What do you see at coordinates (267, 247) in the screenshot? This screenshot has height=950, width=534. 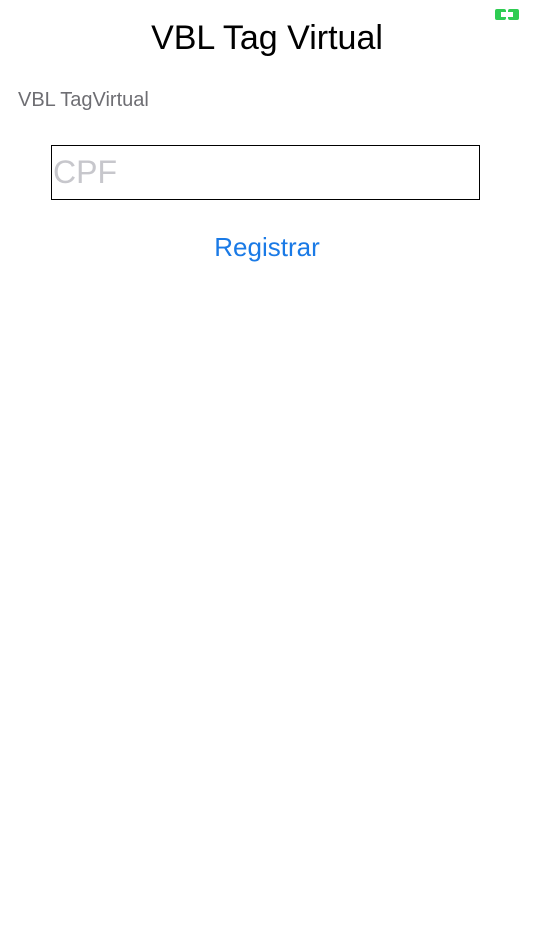 I see `register-button: Registrar` at bounding box center [267, 247].